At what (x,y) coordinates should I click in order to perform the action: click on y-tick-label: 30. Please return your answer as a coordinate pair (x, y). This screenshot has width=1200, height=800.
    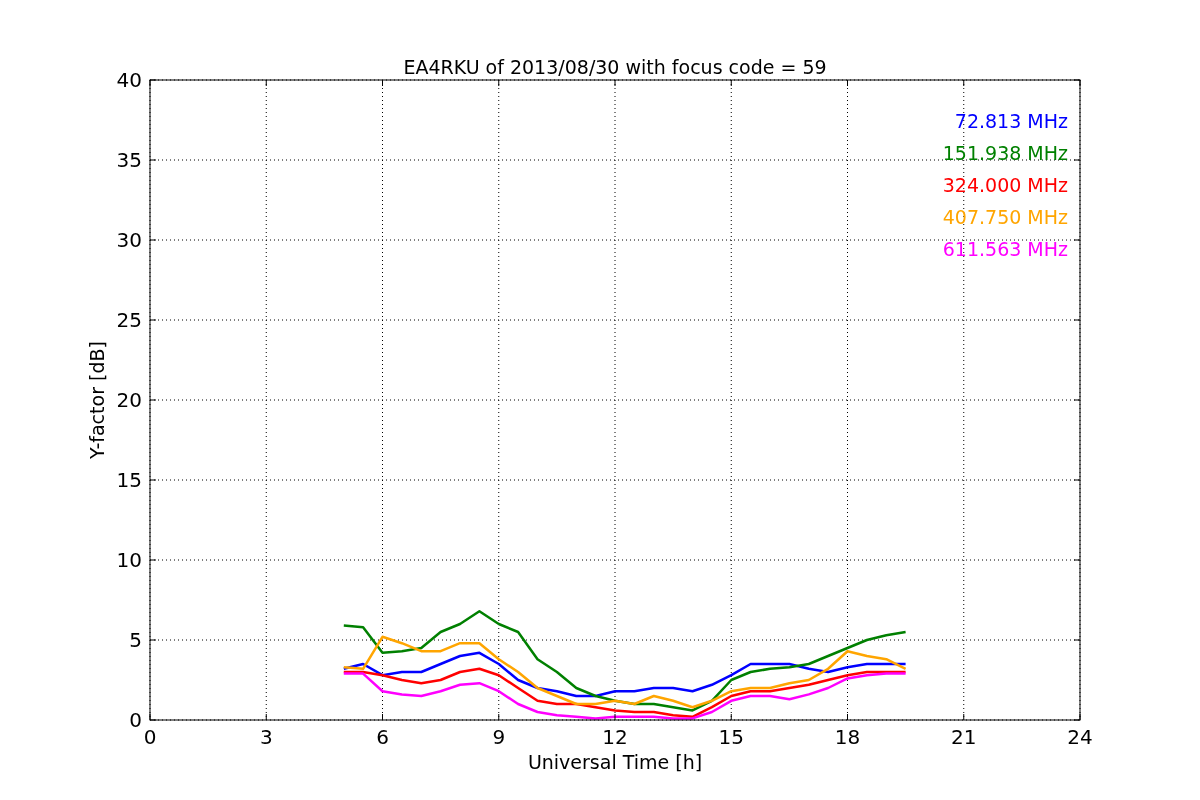
    Looking at the image, I should click on (129, 240).